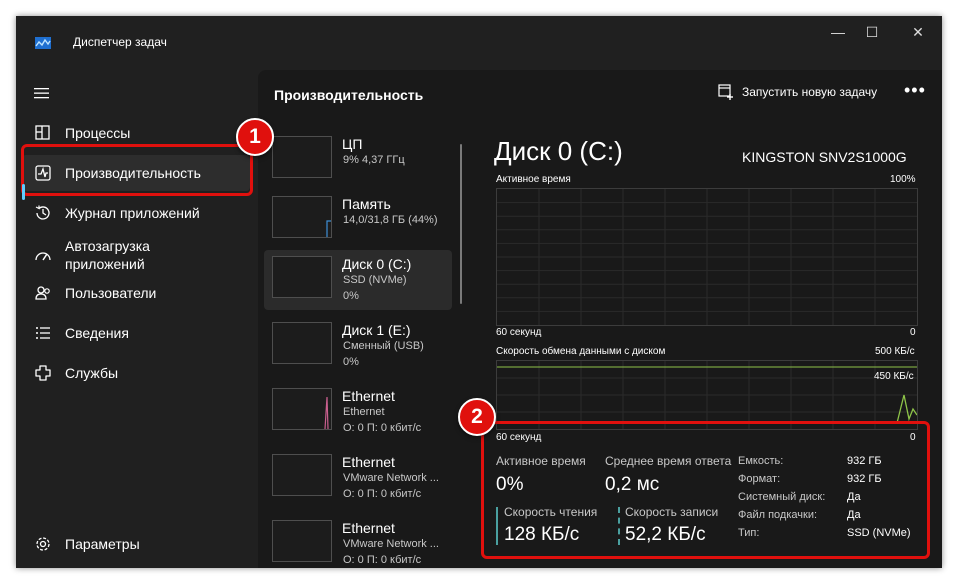 The width and height of the screenshot is (958, 584). I want to click on maximize-button: ☐, so click(872, 32).